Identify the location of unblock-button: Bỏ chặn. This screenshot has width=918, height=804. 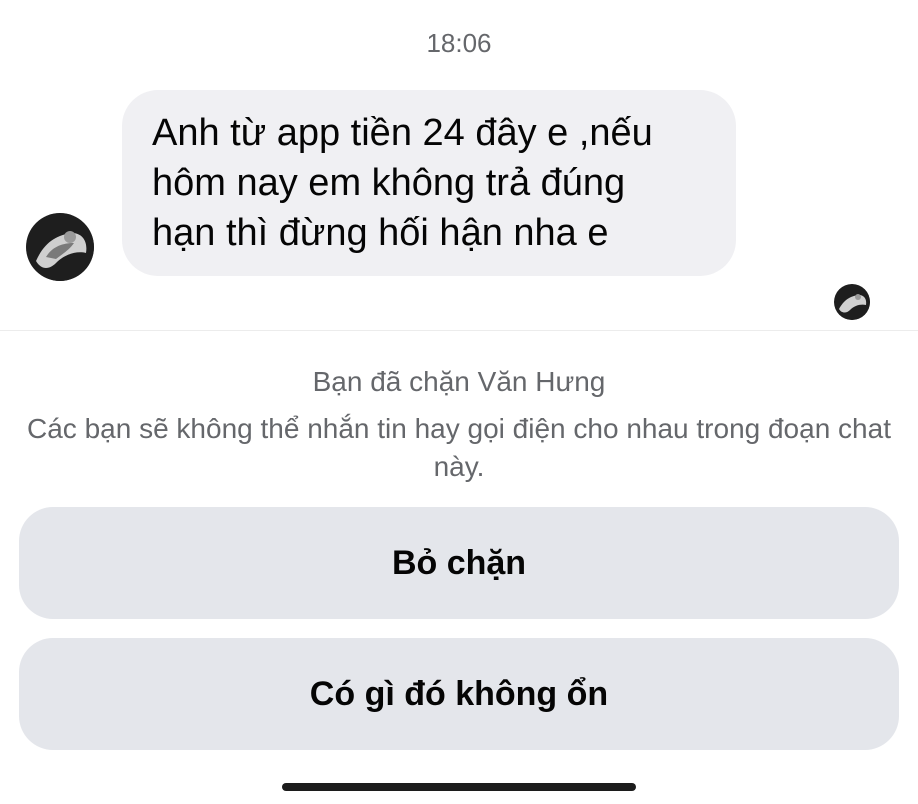
(459, 563).